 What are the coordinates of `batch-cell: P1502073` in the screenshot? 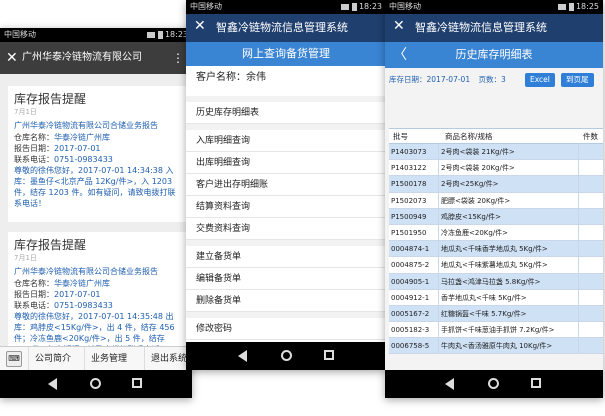 It's located at (415, 200).